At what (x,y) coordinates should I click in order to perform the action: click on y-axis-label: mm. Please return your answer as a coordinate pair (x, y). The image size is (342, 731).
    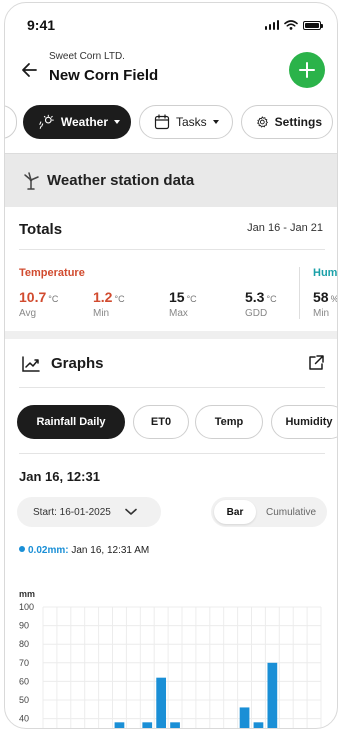
    Looking at the image, I should click on (27, 594).